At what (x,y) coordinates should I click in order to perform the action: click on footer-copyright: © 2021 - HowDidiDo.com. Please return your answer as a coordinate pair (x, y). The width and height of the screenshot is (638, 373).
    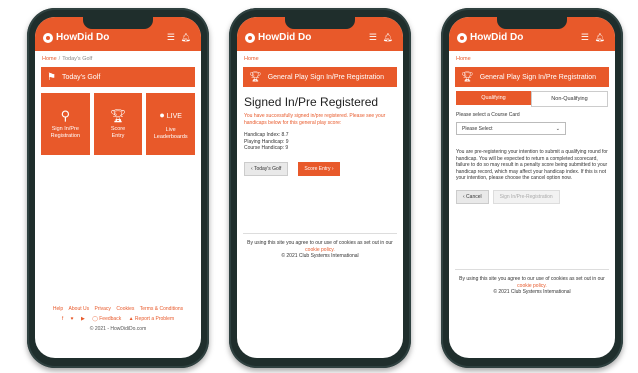
    Looking at the image, I should click on (118, 329).